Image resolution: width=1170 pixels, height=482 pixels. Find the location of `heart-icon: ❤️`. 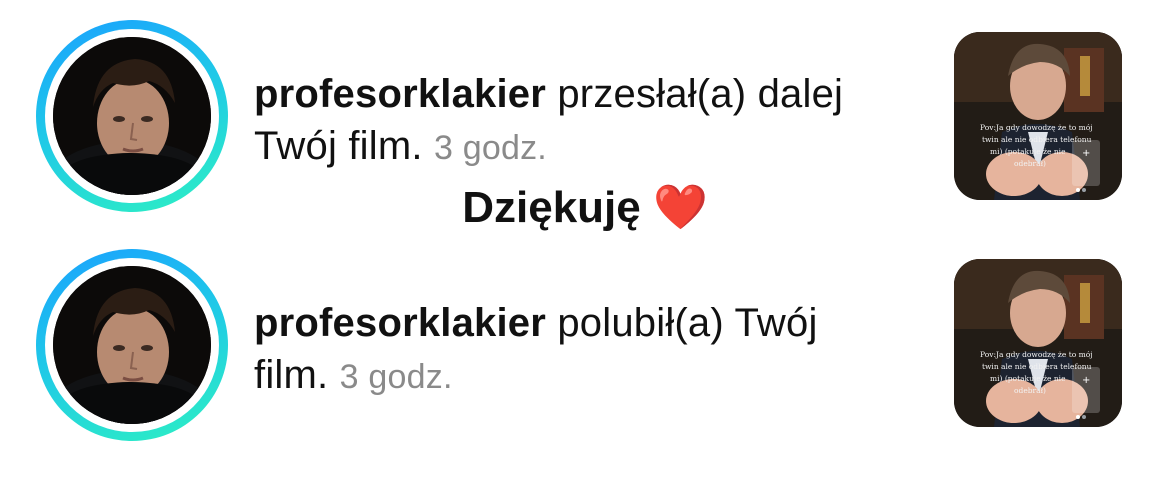

heart-icon: ❤️ is located at coordinates (680, 207).